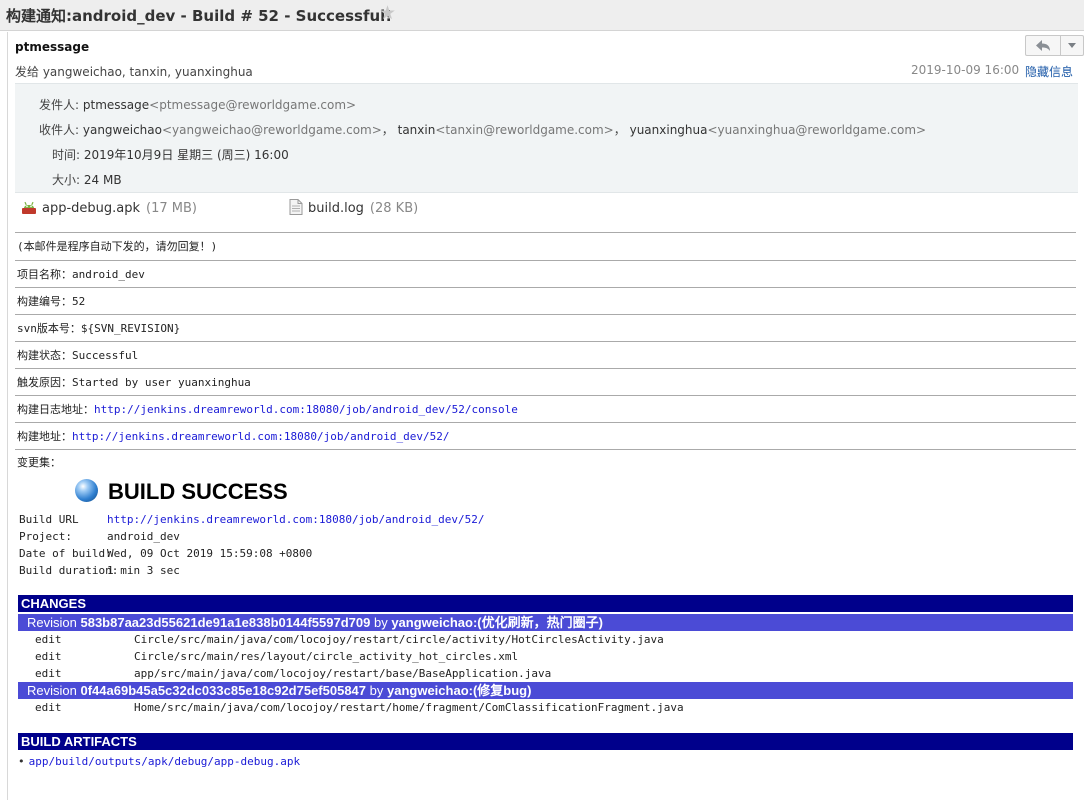  What do you see at coordinates (394, 208) in the screenshot?
I see `attachment-size: (28 KB)` at bounding box center [394, 208].